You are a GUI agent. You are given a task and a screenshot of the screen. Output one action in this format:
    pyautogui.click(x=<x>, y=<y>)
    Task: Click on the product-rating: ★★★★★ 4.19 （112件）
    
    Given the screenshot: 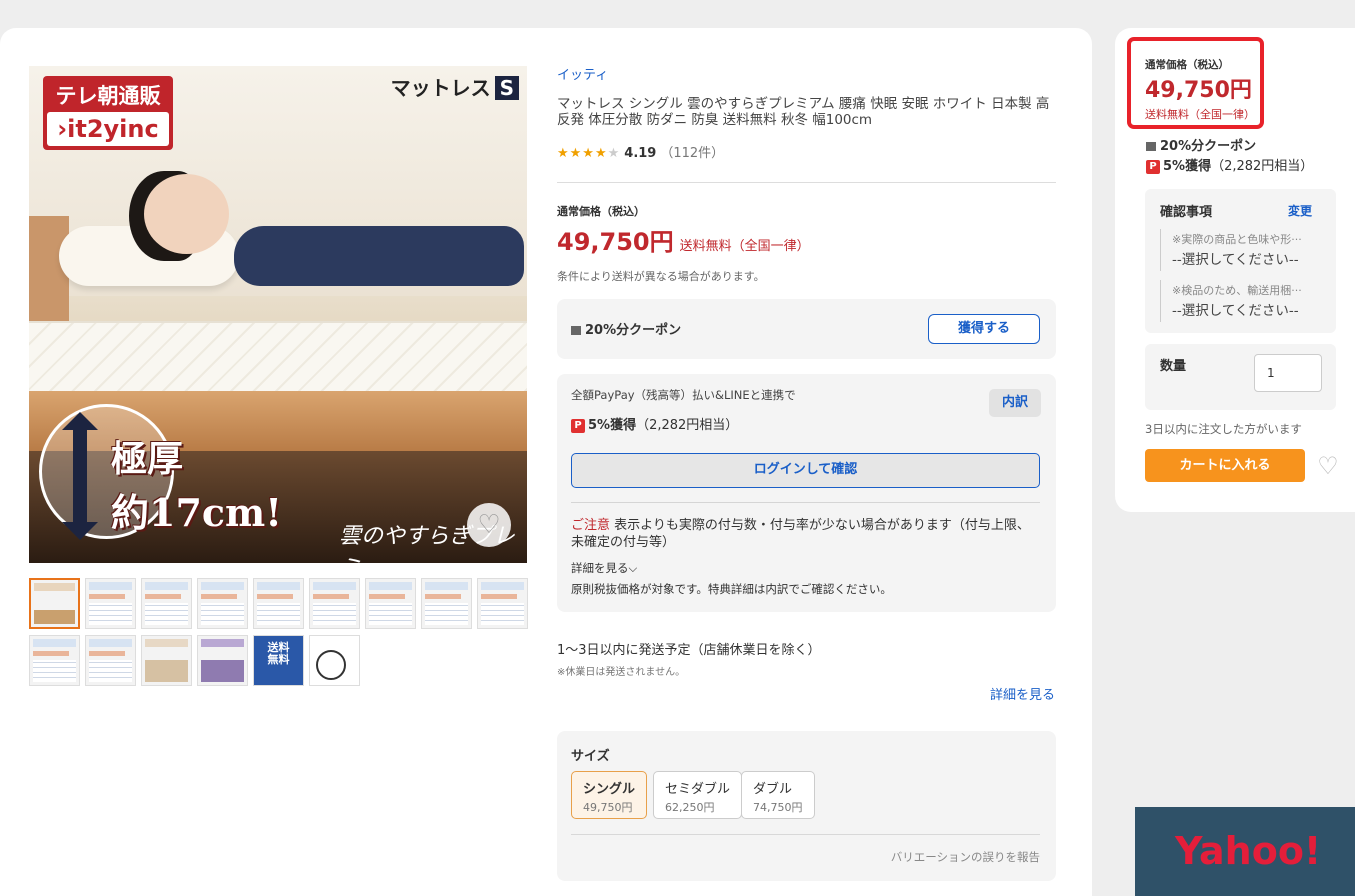 What is the action you would take?
    pyautogui.click(x=640, y=151)
    